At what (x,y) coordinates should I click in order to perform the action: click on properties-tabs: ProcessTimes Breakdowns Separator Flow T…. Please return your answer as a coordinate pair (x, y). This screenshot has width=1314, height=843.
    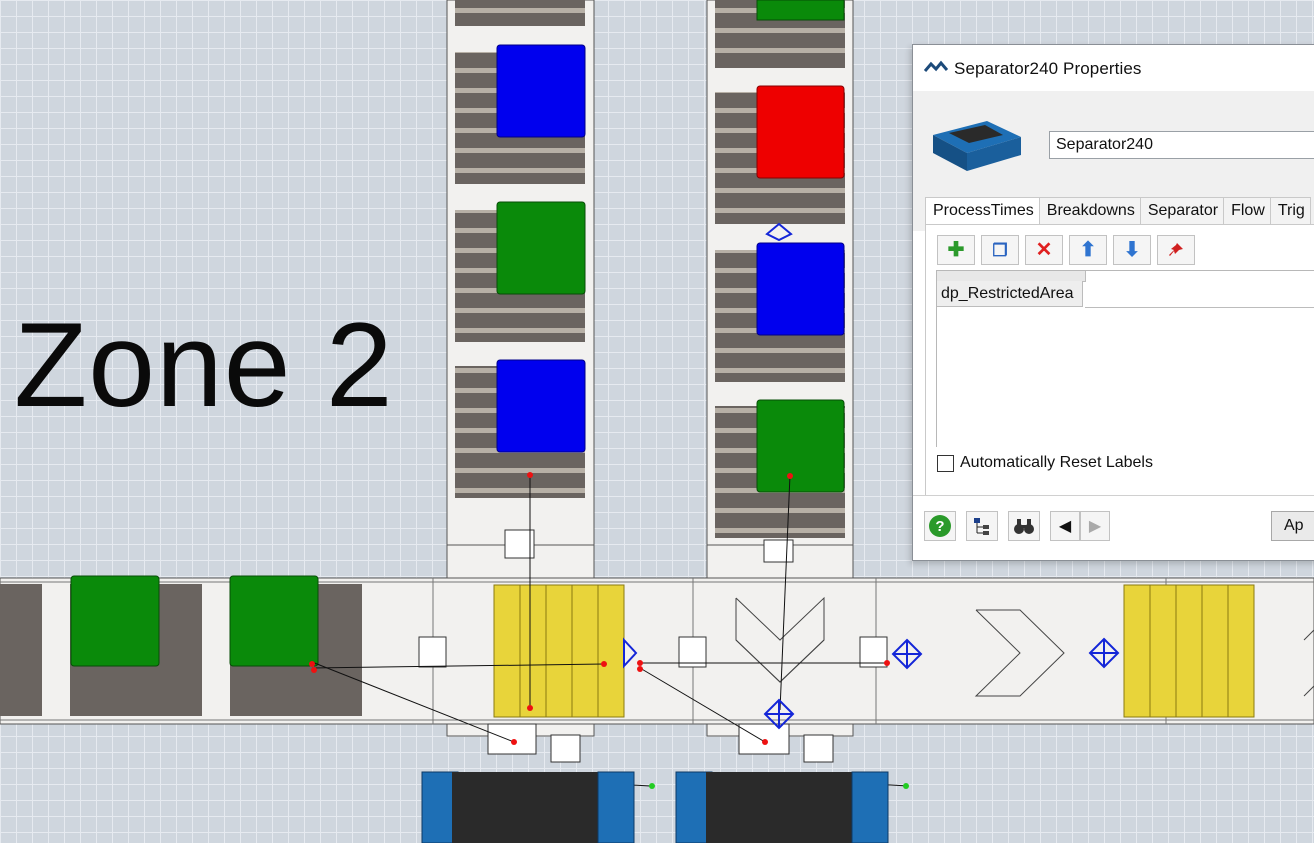
    Looking at the image, I should click on (1118, 211).